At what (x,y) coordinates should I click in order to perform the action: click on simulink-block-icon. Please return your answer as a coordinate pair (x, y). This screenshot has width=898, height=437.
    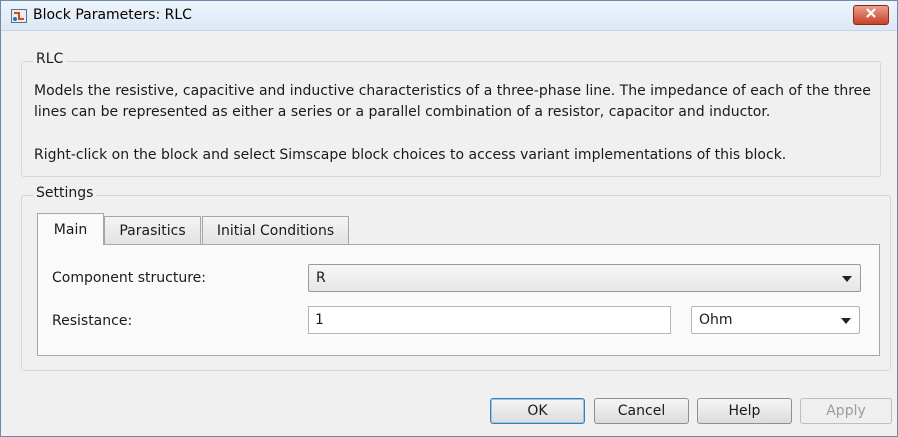
    Looking at the image, I should click on (19, 16).